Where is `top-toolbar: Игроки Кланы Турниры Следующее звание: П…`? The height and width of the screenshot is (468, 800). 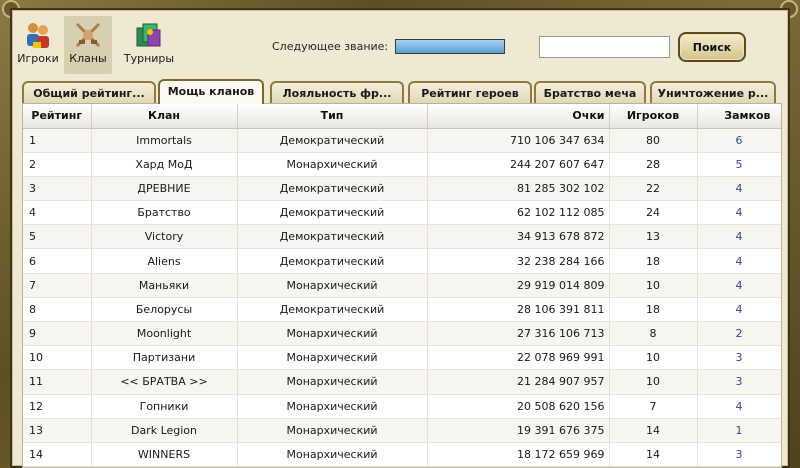 top-toolbar: Игроки Кланы Турниры Следующее звание: П… is located at coordinates (400, 43).